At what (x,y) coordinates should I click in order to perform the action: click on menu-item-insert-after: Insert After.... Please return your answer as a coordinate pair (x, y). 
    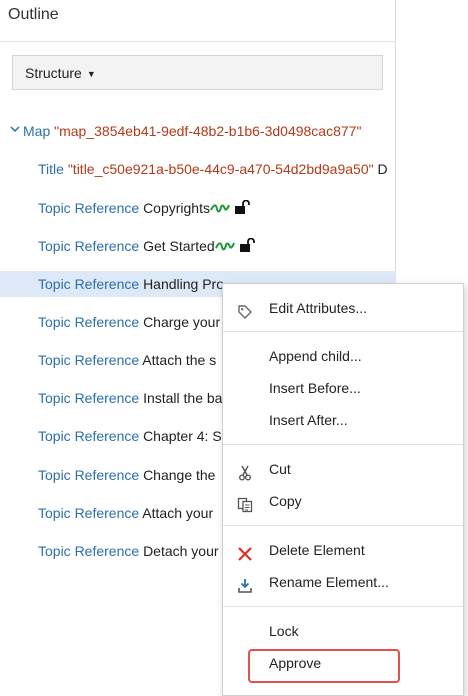
    Looking at the image, I should click on (343, 420).